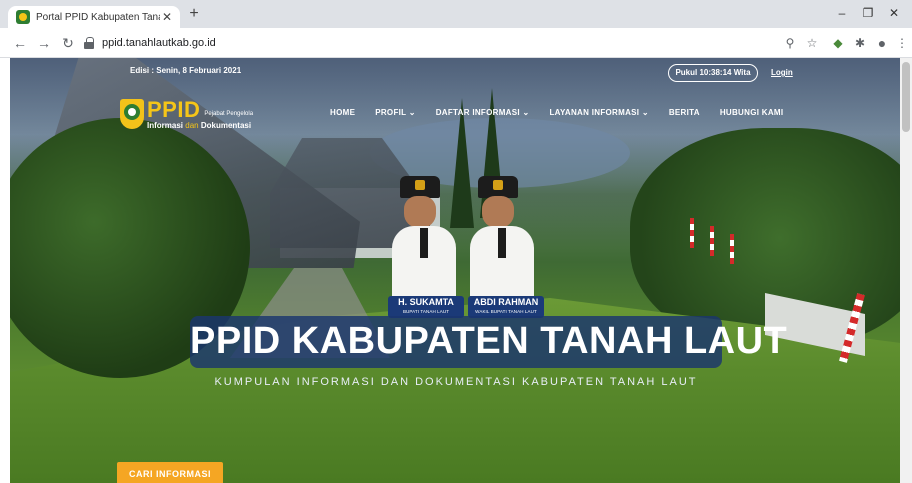 The image size is (912, 483). What do you see at coordinates (598, 112) in the screenshot?
I see `nav-item-layanan-informasi: LAYANAN INFORMASI ⌄` at bounding box center [598, 112].